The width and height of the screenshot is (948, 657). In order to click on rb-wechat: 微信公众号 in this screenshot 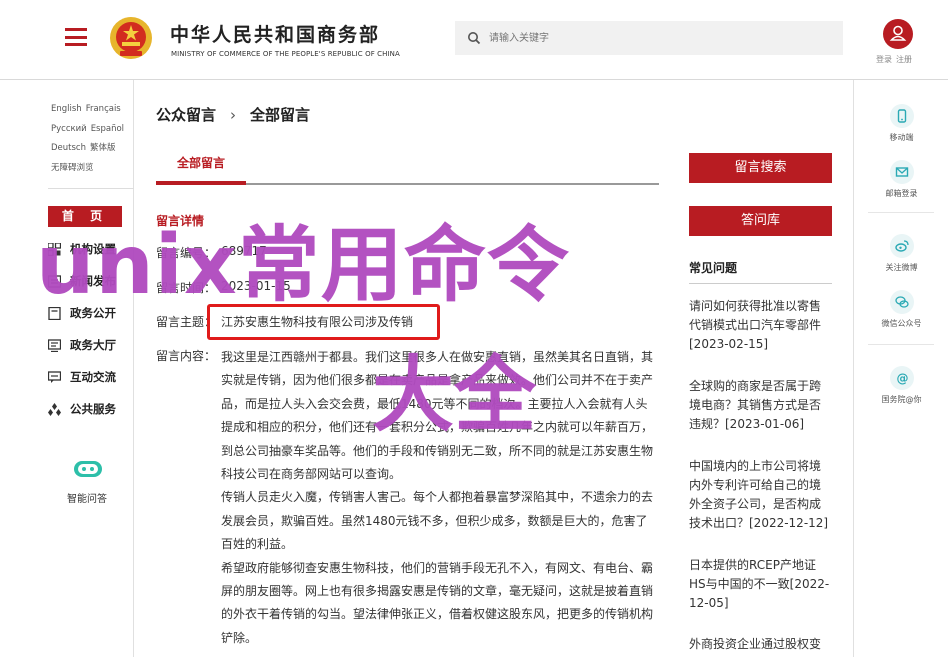, I will do `click(901, 309)`.